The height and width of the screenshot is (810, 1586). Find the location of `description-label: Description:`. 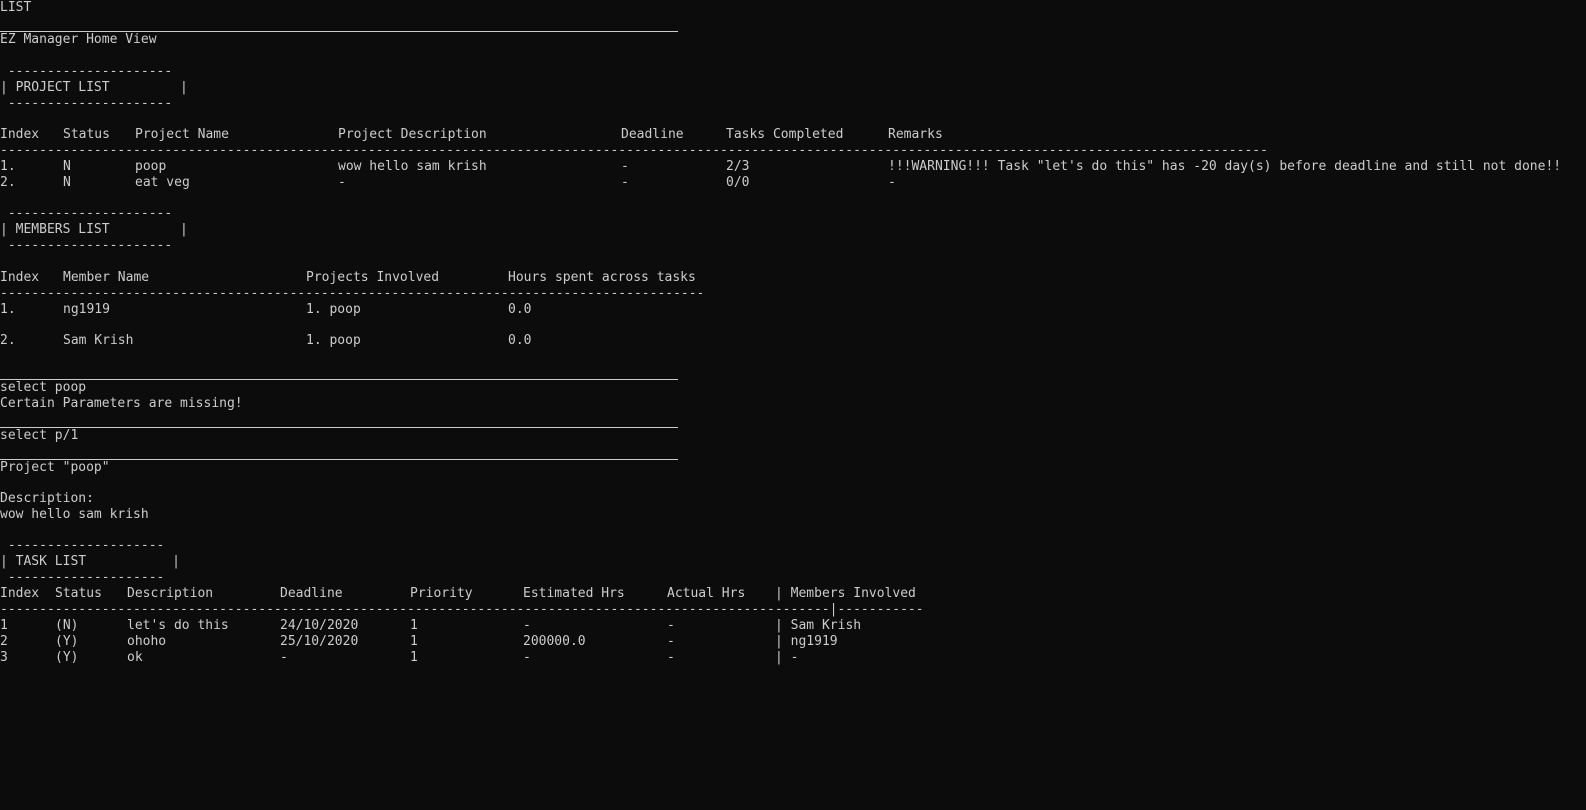

description-label: Description: is located at coordinates (47, 498).